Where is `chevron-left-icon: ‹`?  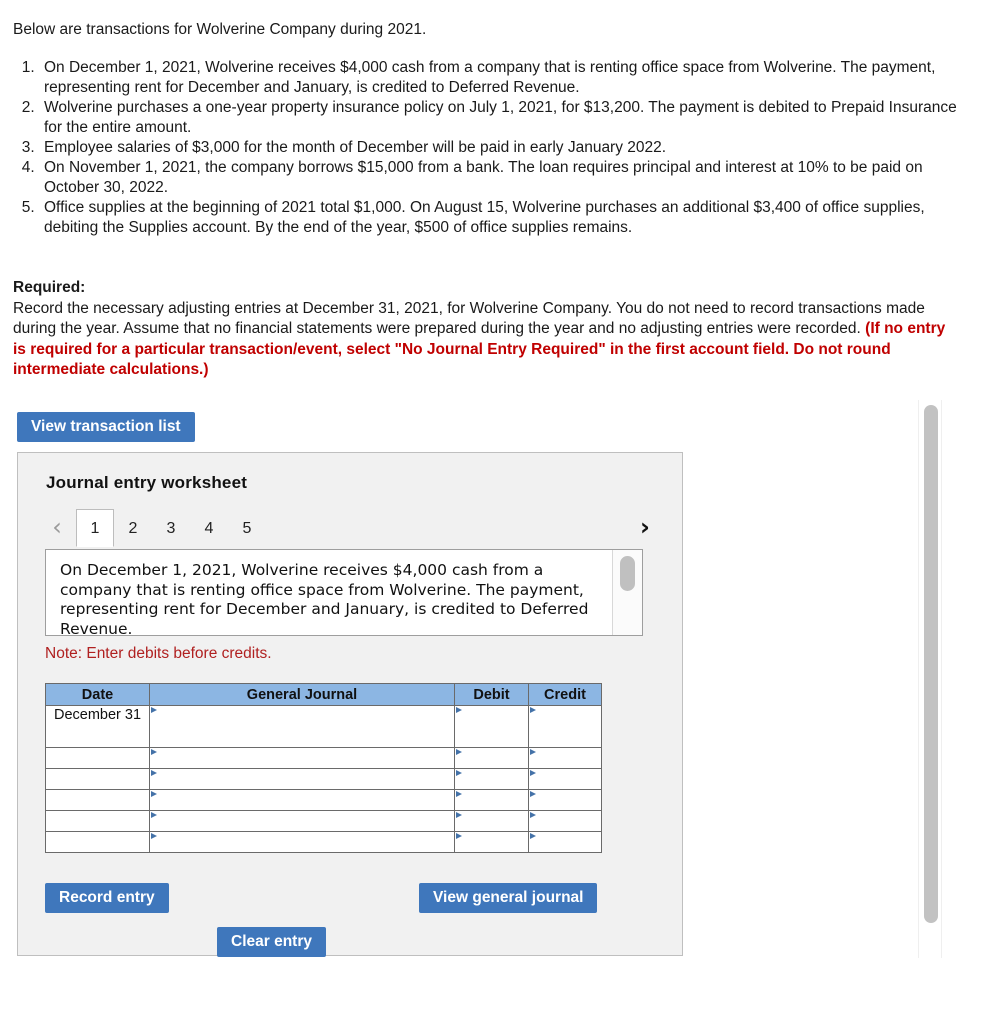
chevron-left-icon: ‹ is located at coordinates (57, 527).